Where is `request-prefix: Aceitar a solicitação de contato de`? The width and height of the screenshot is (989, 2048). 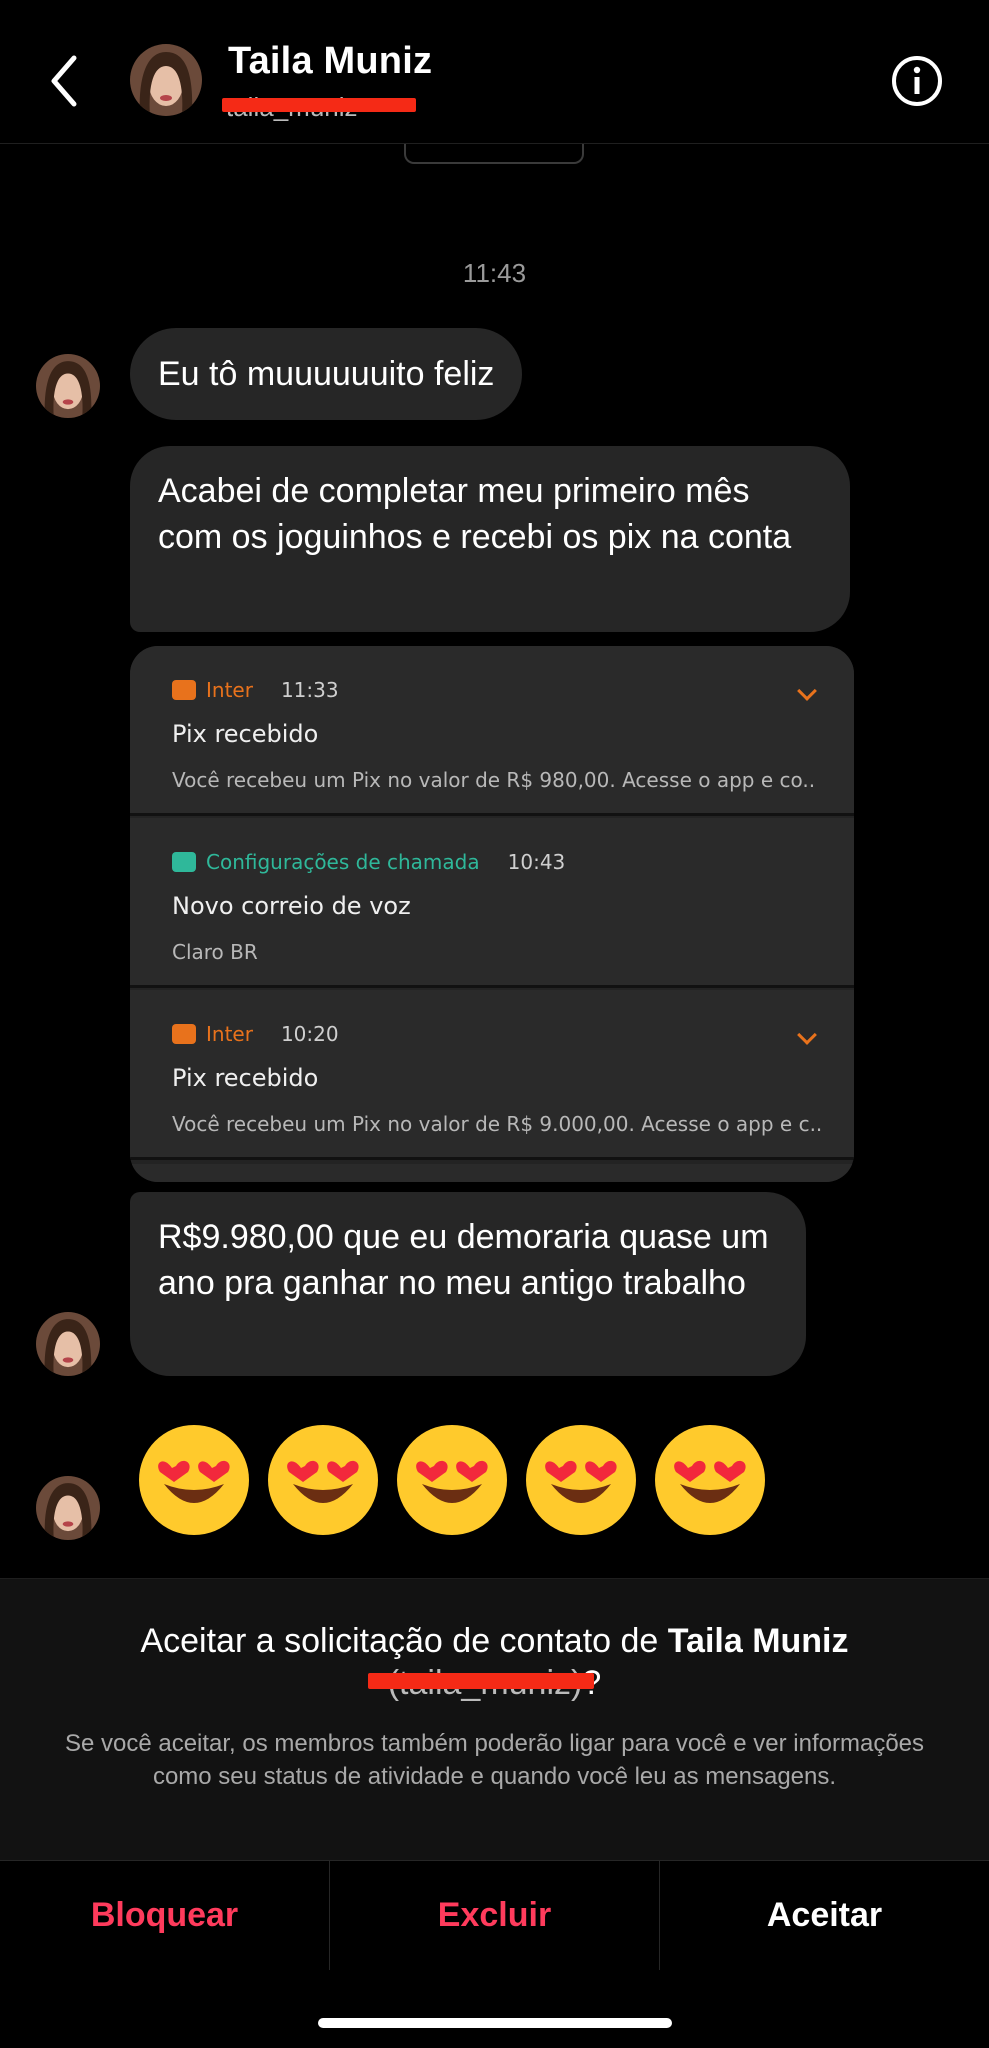 request-prefix: Aceitar a solicitação de contato de is located at coordinates (404, 1641).